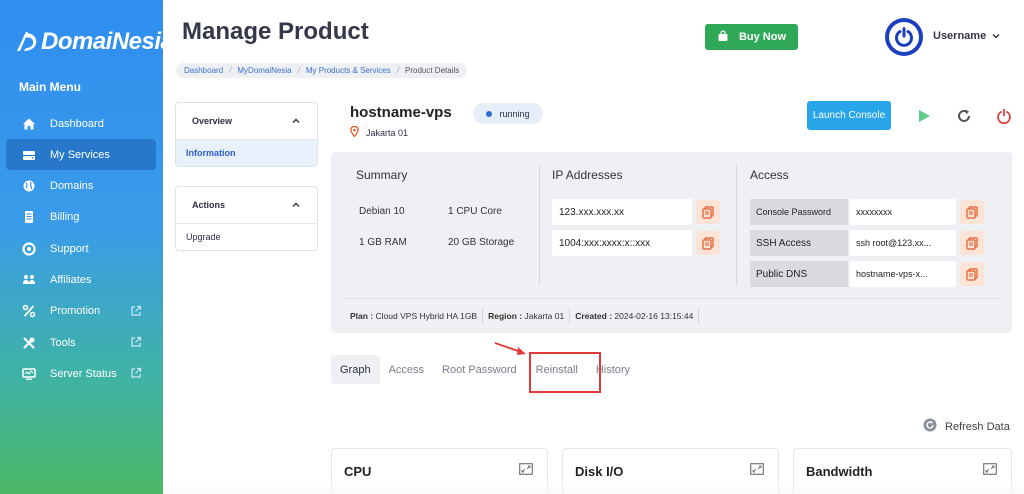 This screenshot has height=494, width=1024. What do you see at coordinates (959, 36) in the screenshot?
I see `username: Username` at bounding box center [959, 36].